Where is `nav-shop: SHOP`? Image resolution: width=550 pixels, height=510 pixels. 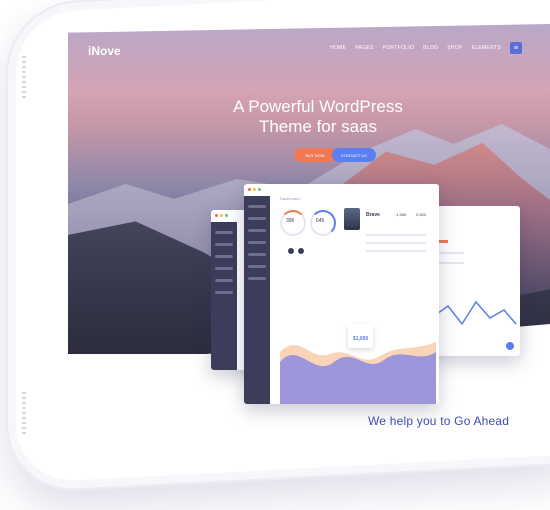 nav-shop: SHOP is located at coordinates (454, 48).